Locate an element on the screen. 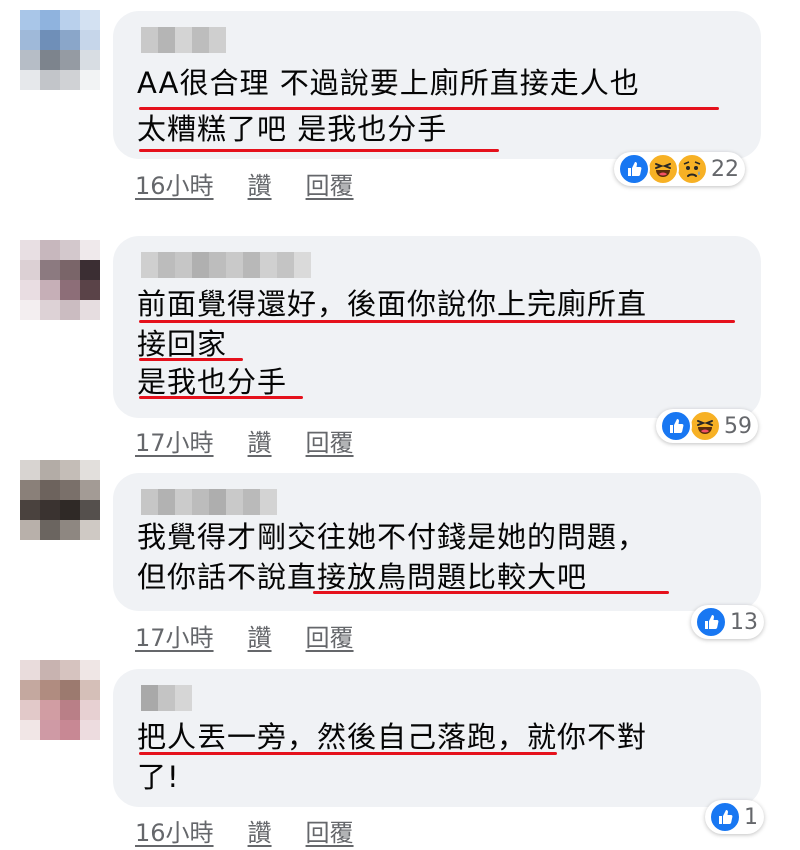 This screenshot has width=800, height=850. reaction-count: 59 is located at coordinates (738, 426).